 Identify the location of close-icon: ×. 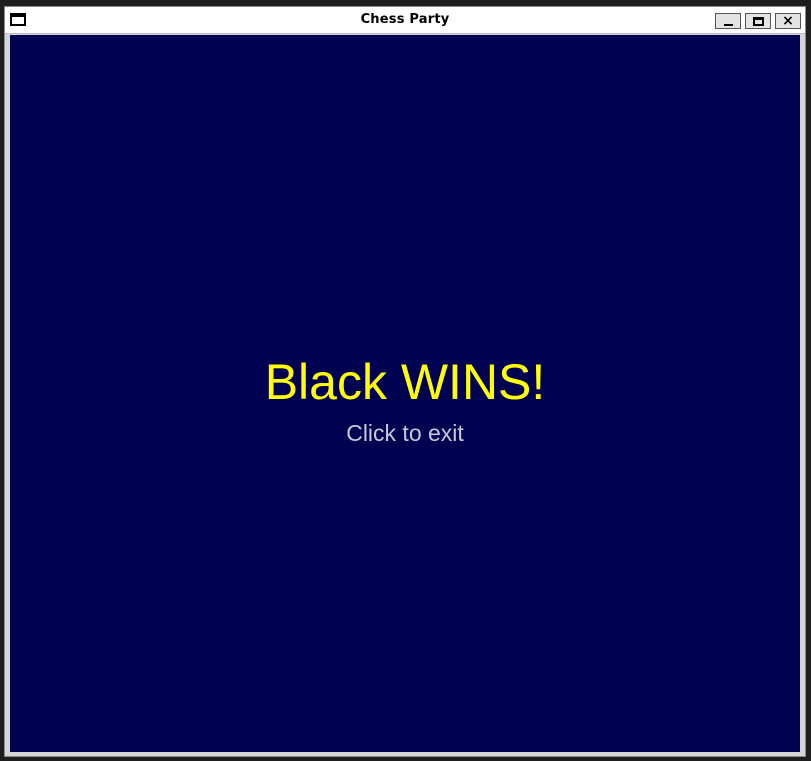
(788, 21).